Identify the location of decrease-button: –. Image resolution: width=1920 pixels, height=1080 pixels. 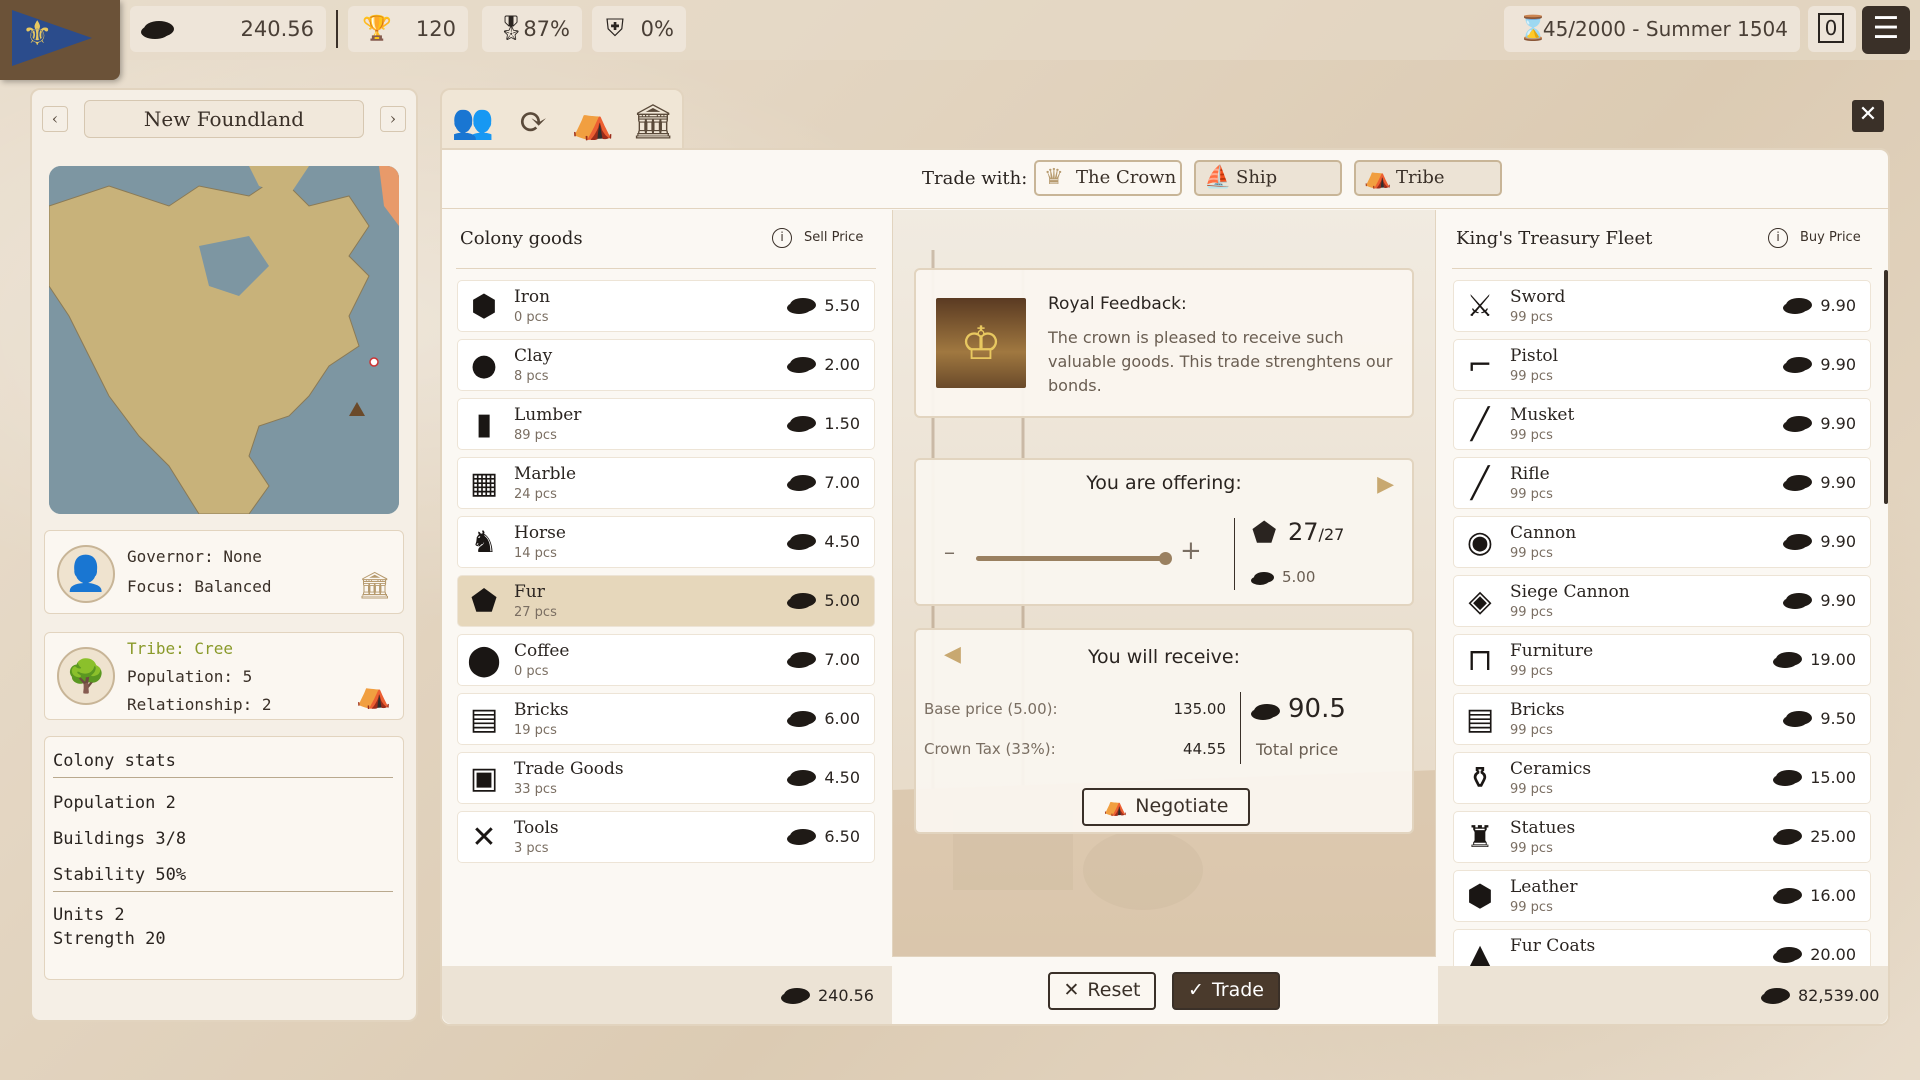
(949, 552).